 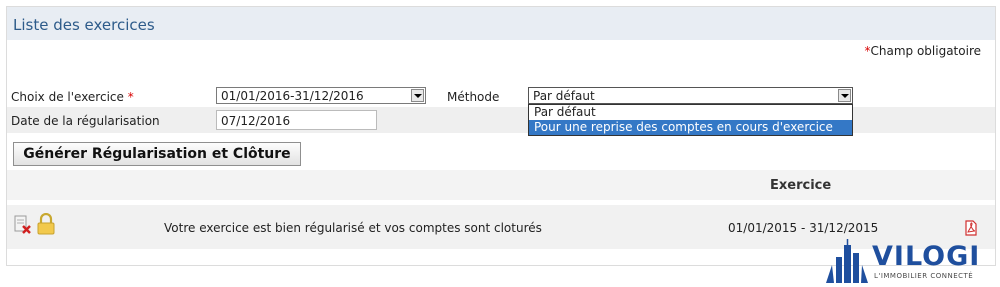 I want to click on panel-header: Liste des exercices, so click(x=501, y=23).